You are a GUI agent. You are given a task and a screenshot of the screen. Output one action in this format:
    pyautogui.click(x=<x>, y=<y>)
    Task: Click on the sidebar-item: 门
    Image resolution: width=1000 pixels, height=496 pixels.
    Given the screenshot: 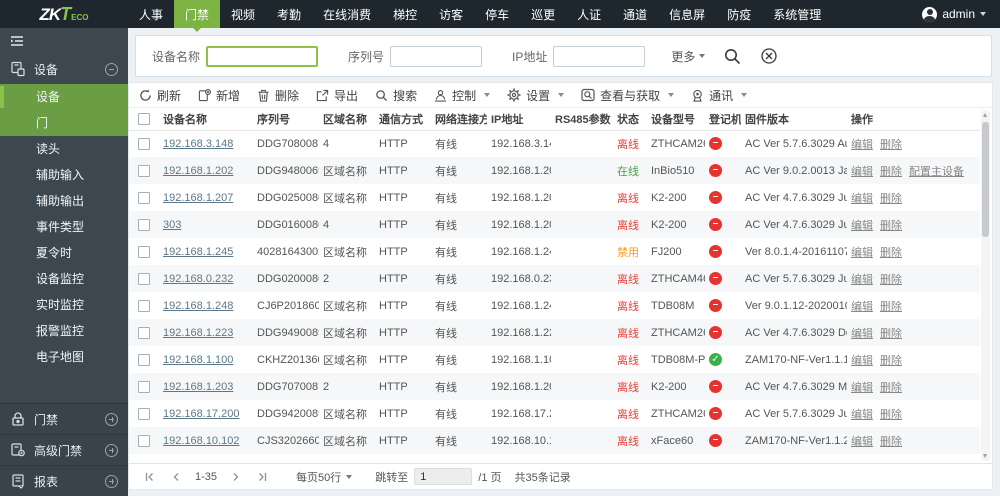 What is the action you would take?
    pyautogui.click(x=64, y=123)
    